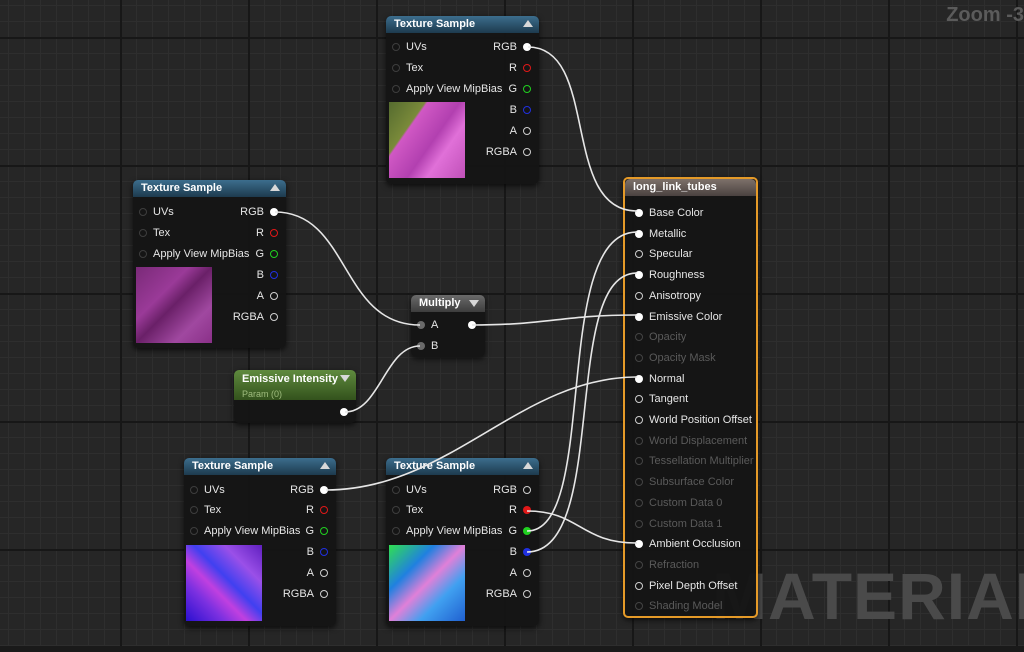 This screenshot has width=1024, height=652. Describe the element at coordinates (513, 510) in the screenshot. I see `r-output-label: R` at that location.